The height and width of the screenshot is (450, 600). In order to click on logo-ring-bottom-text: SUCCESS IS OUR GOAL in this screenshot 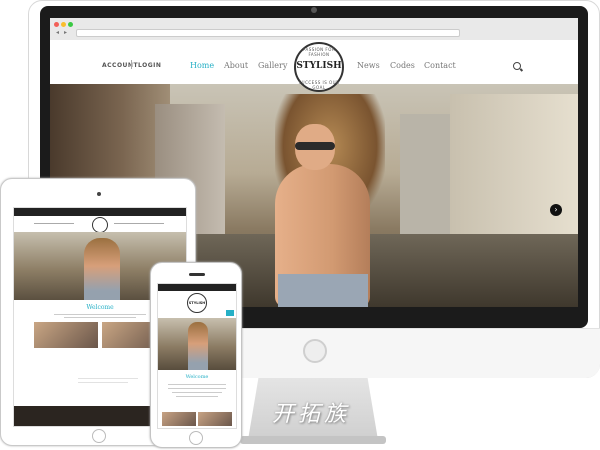, I will do `click(319, 85)`.